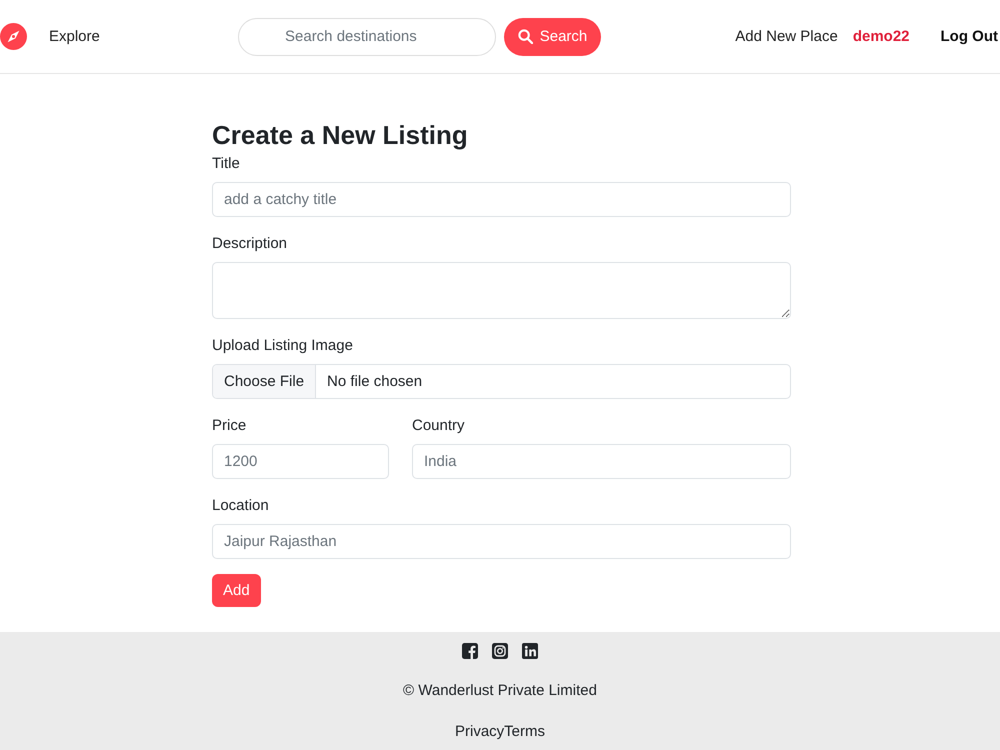 The height and width of the screenshot is (750, 1000). What do you see at coordinates (282, 346) in the screenshot?
I see `field-label: Upload Listing Image` at bounding box center [282, 346].